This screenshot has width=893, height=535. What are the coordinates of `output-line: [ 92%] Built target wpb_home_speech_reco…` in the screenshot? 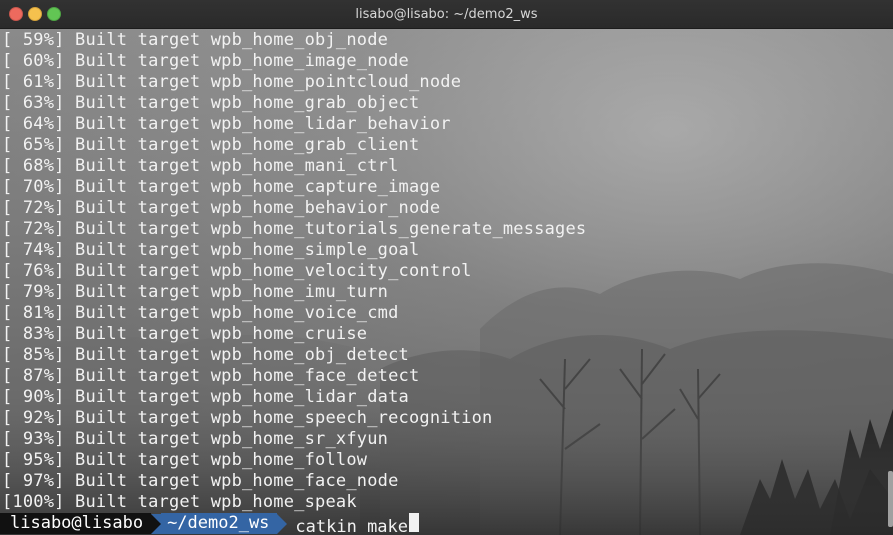 It's located at (247, 418).